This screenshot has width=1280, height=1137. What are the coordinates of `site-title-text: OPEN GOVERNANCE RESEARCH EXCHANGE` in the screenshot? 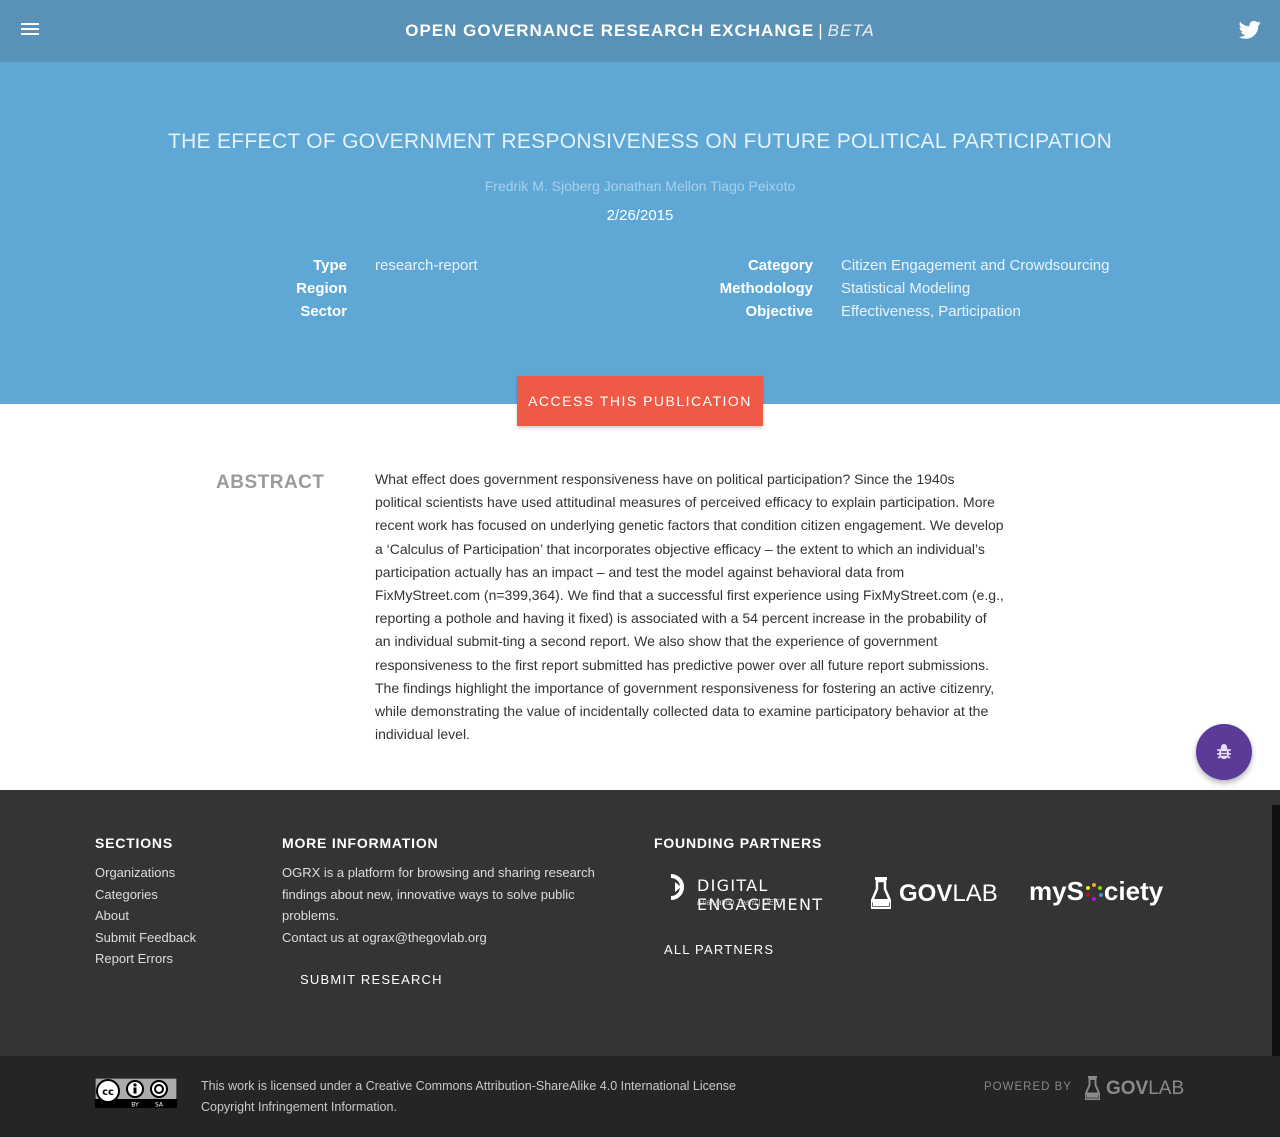 It's located at (610, 30).